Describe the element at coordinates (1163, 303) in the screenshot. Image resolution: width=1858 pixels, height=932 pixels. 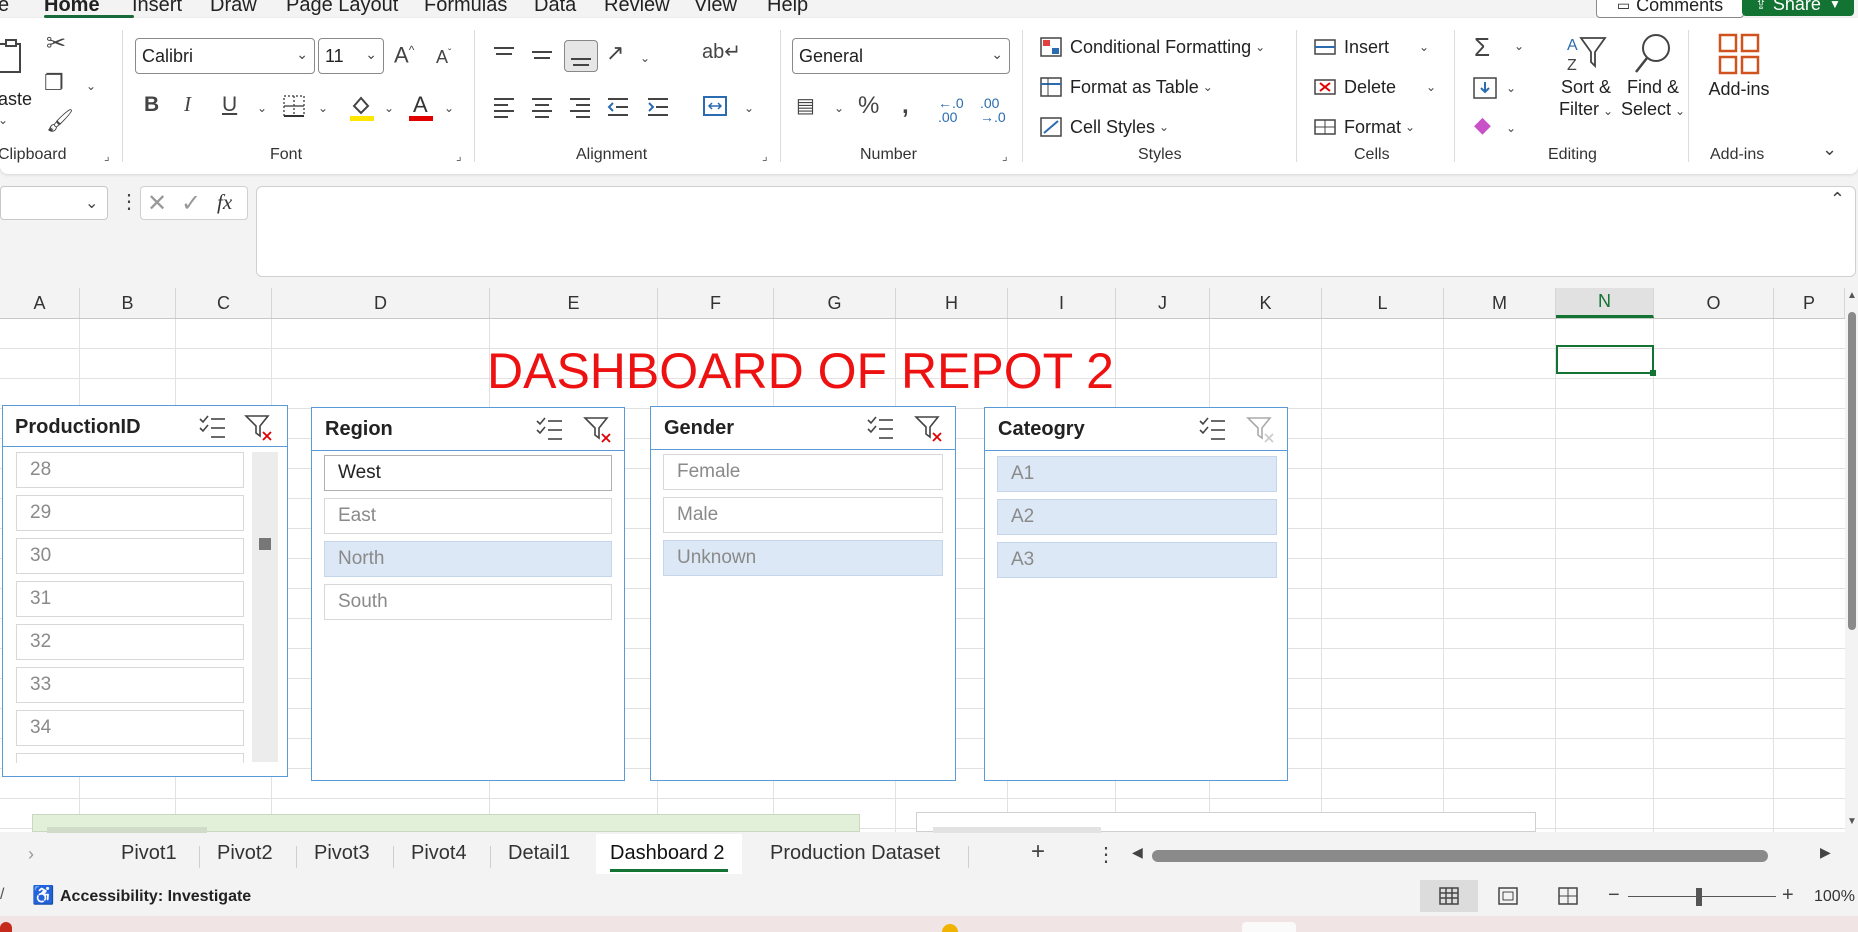
I see `column-header-j: J` at that location.